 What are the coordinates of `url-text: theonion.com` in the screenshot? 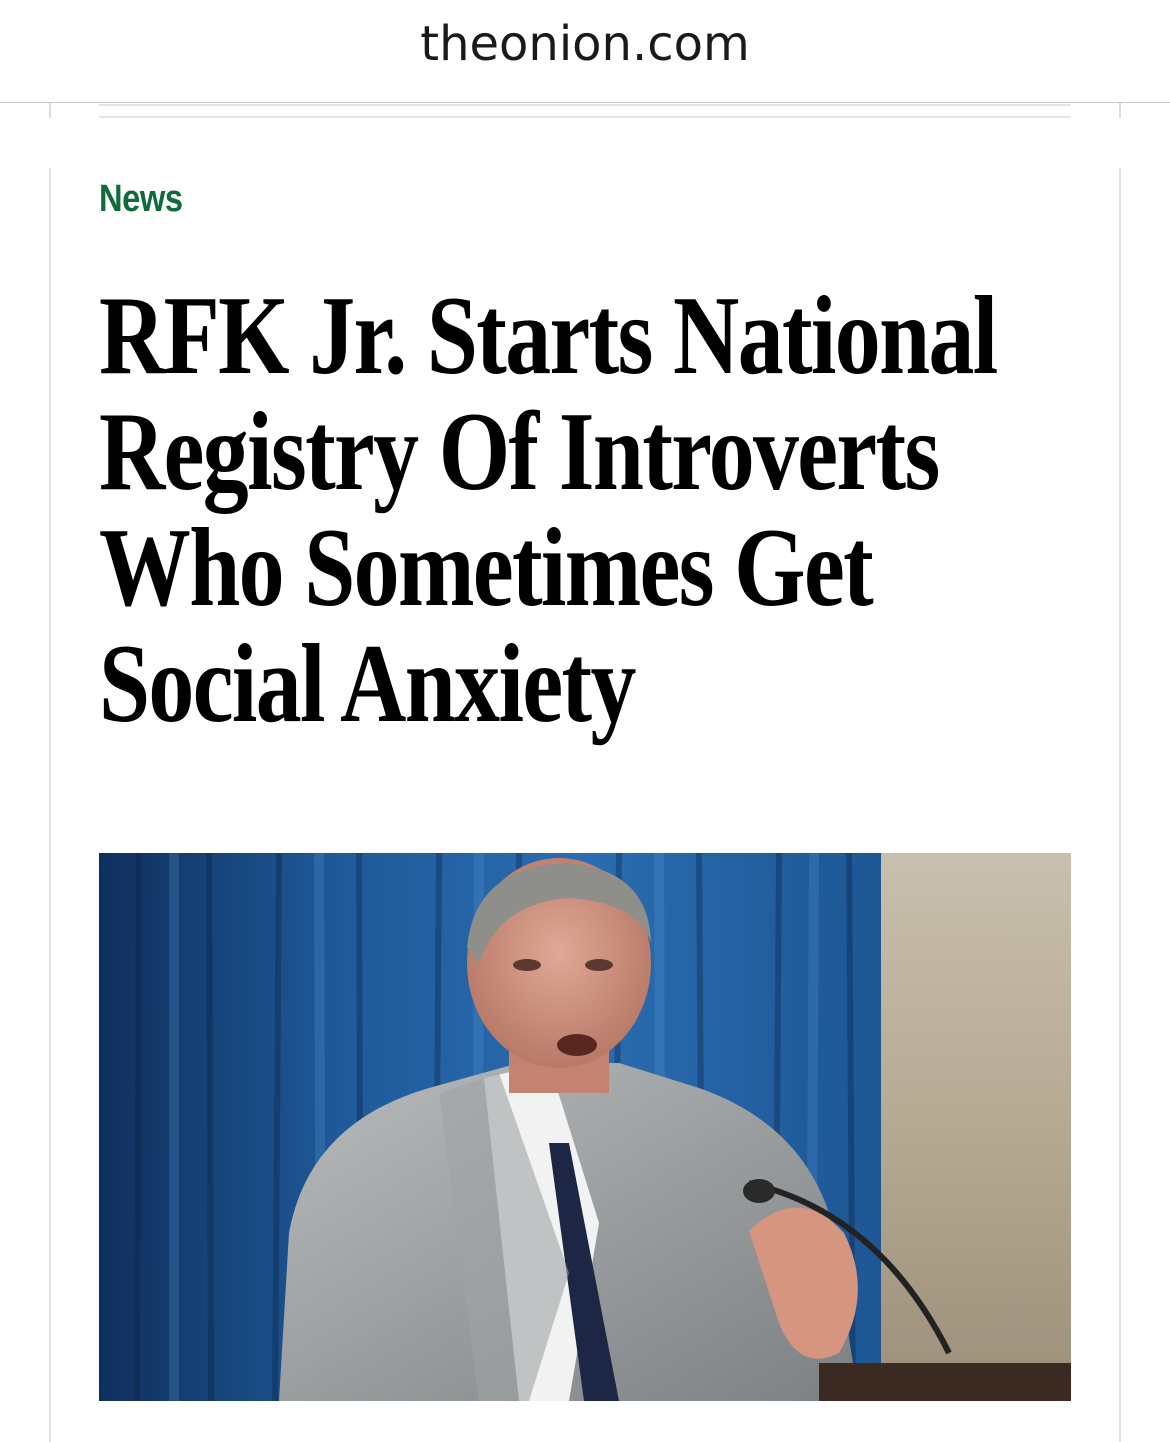 It's located at (585, 44).